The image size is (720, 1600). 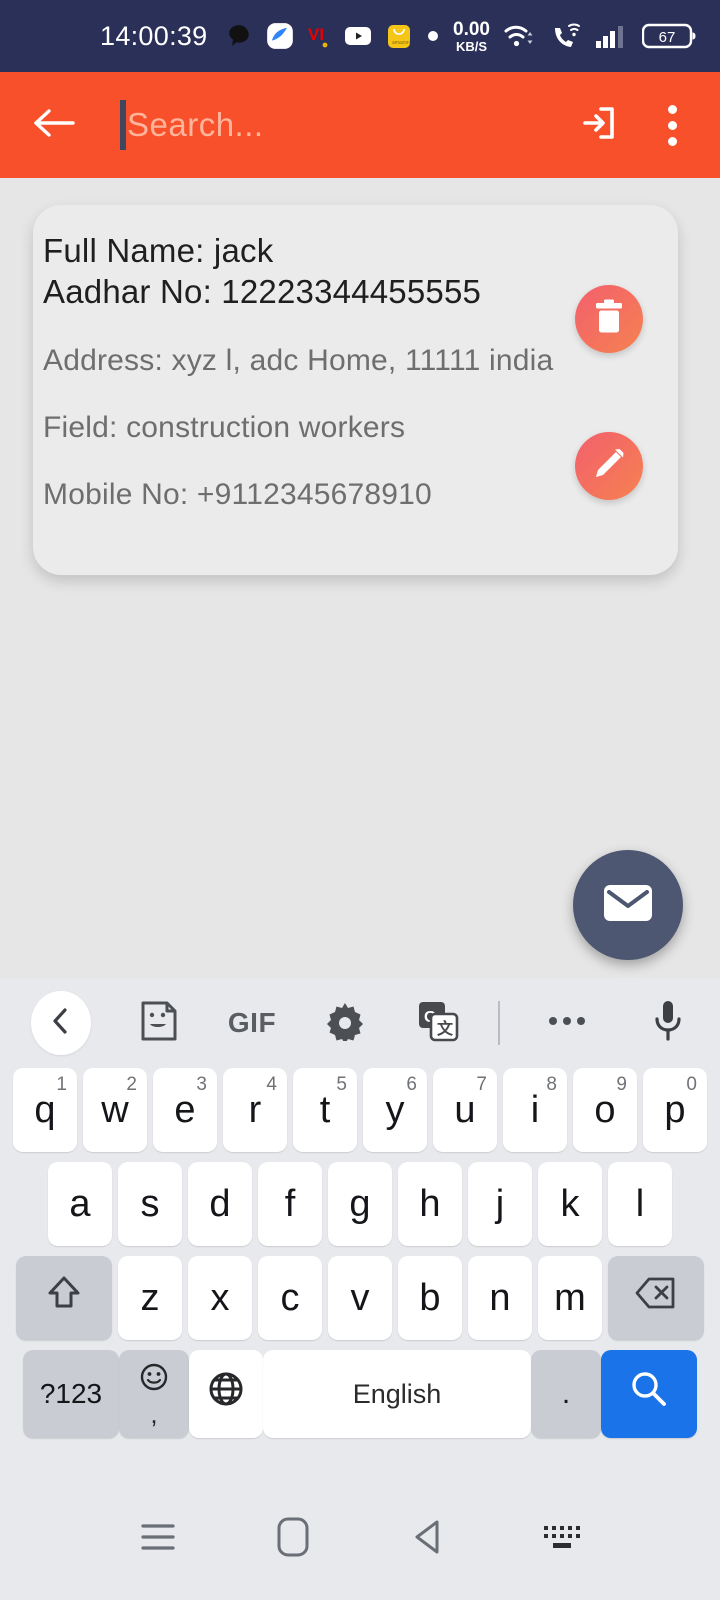 I want to click on key-o-label: o, so click(x=605, y=1109).